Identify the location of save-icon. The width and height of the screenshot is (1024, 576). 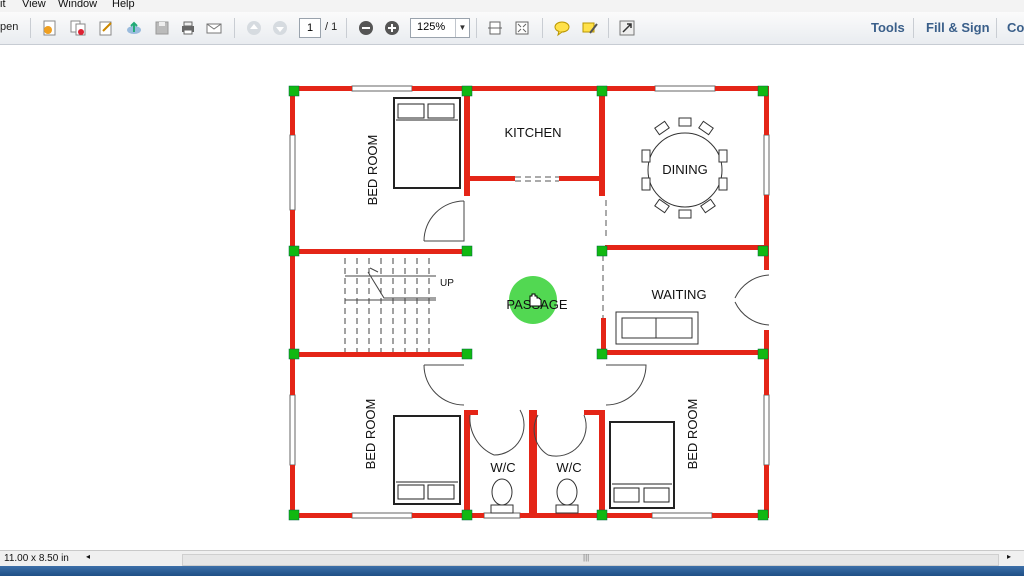
(162, 28).